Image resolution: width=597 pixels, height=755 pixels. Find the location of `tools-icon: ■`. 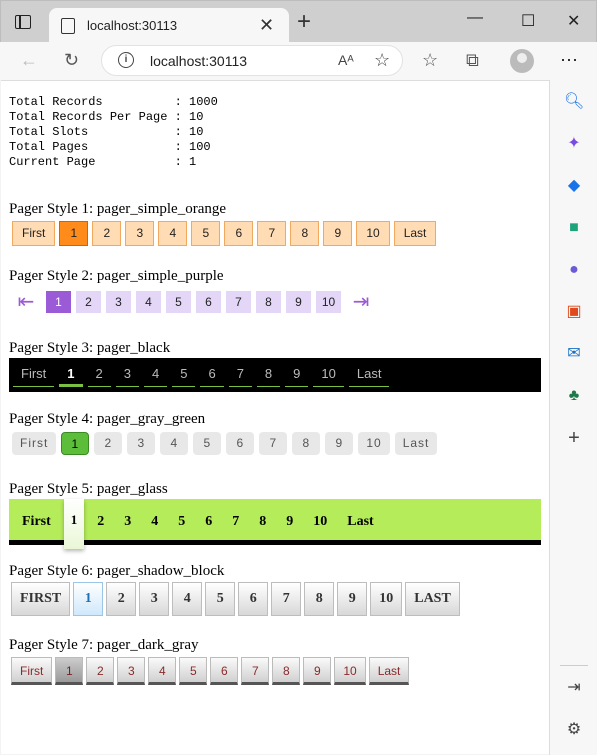

tools-icon: ■ is located at coordinates (574, 228).